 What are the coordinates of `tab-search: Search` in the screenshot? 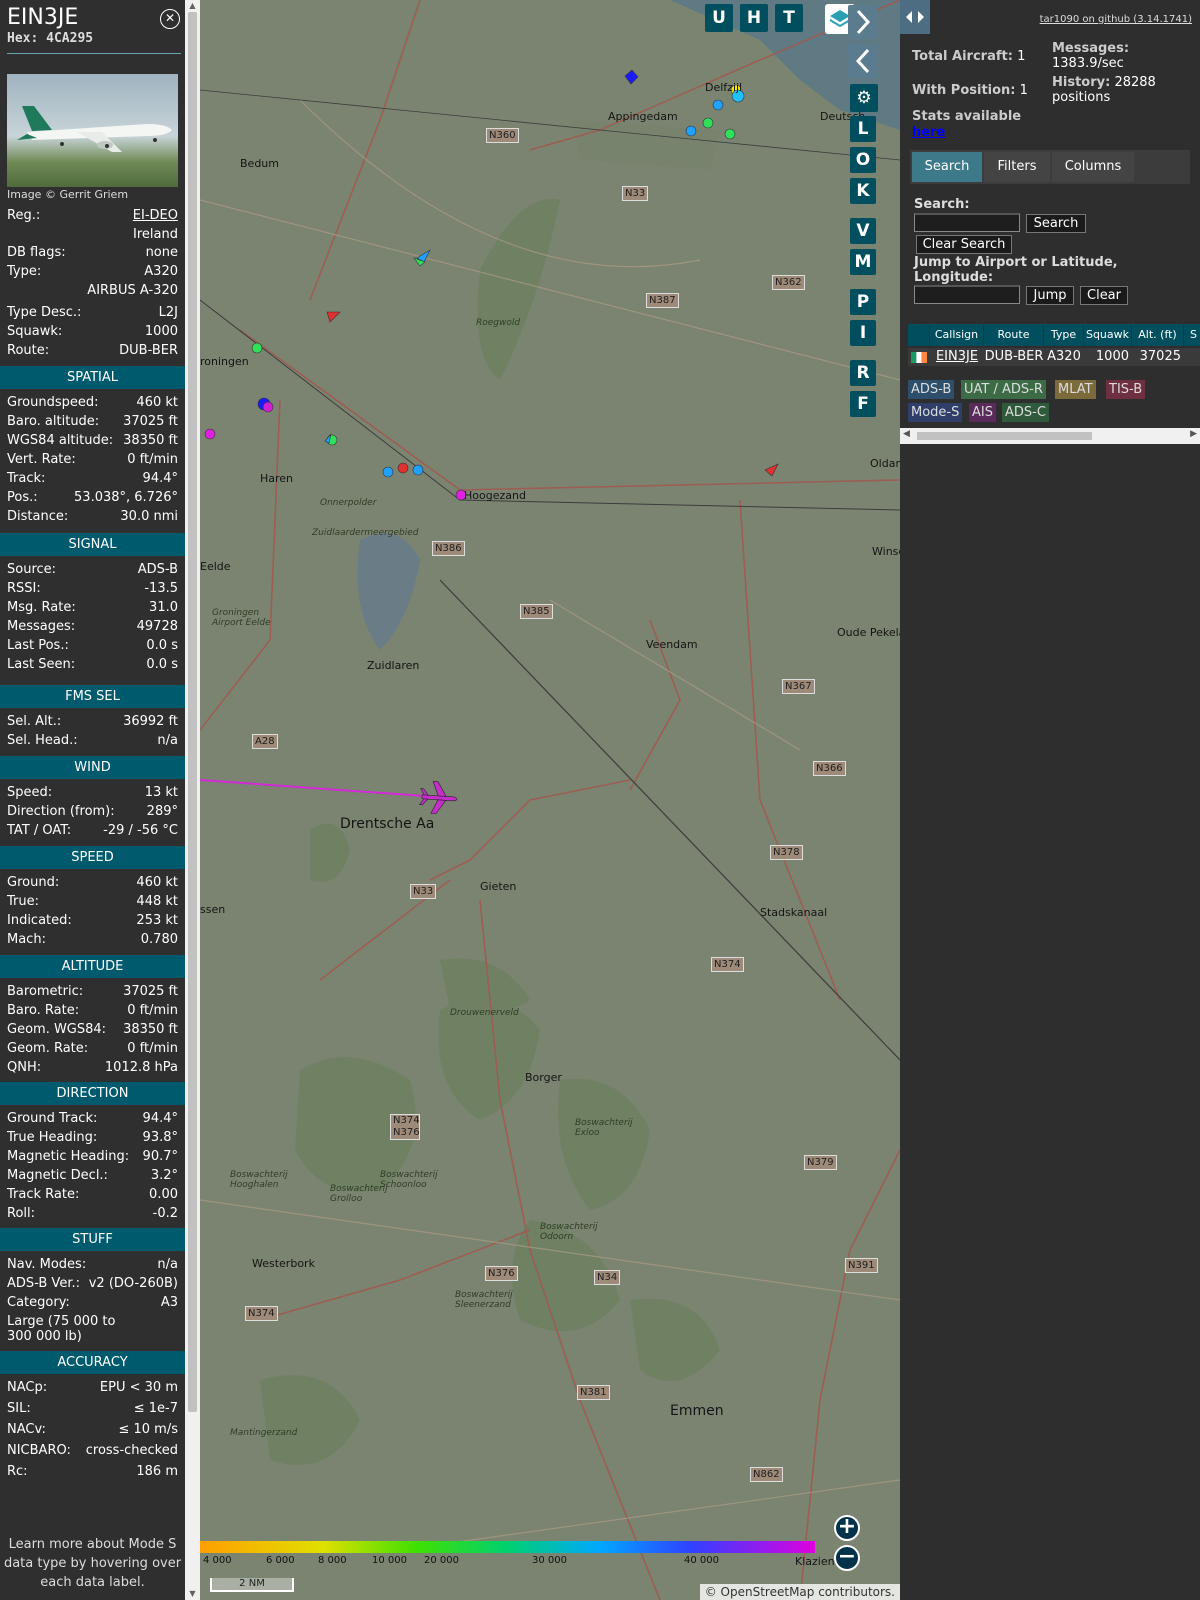 It's located at (947, 167).